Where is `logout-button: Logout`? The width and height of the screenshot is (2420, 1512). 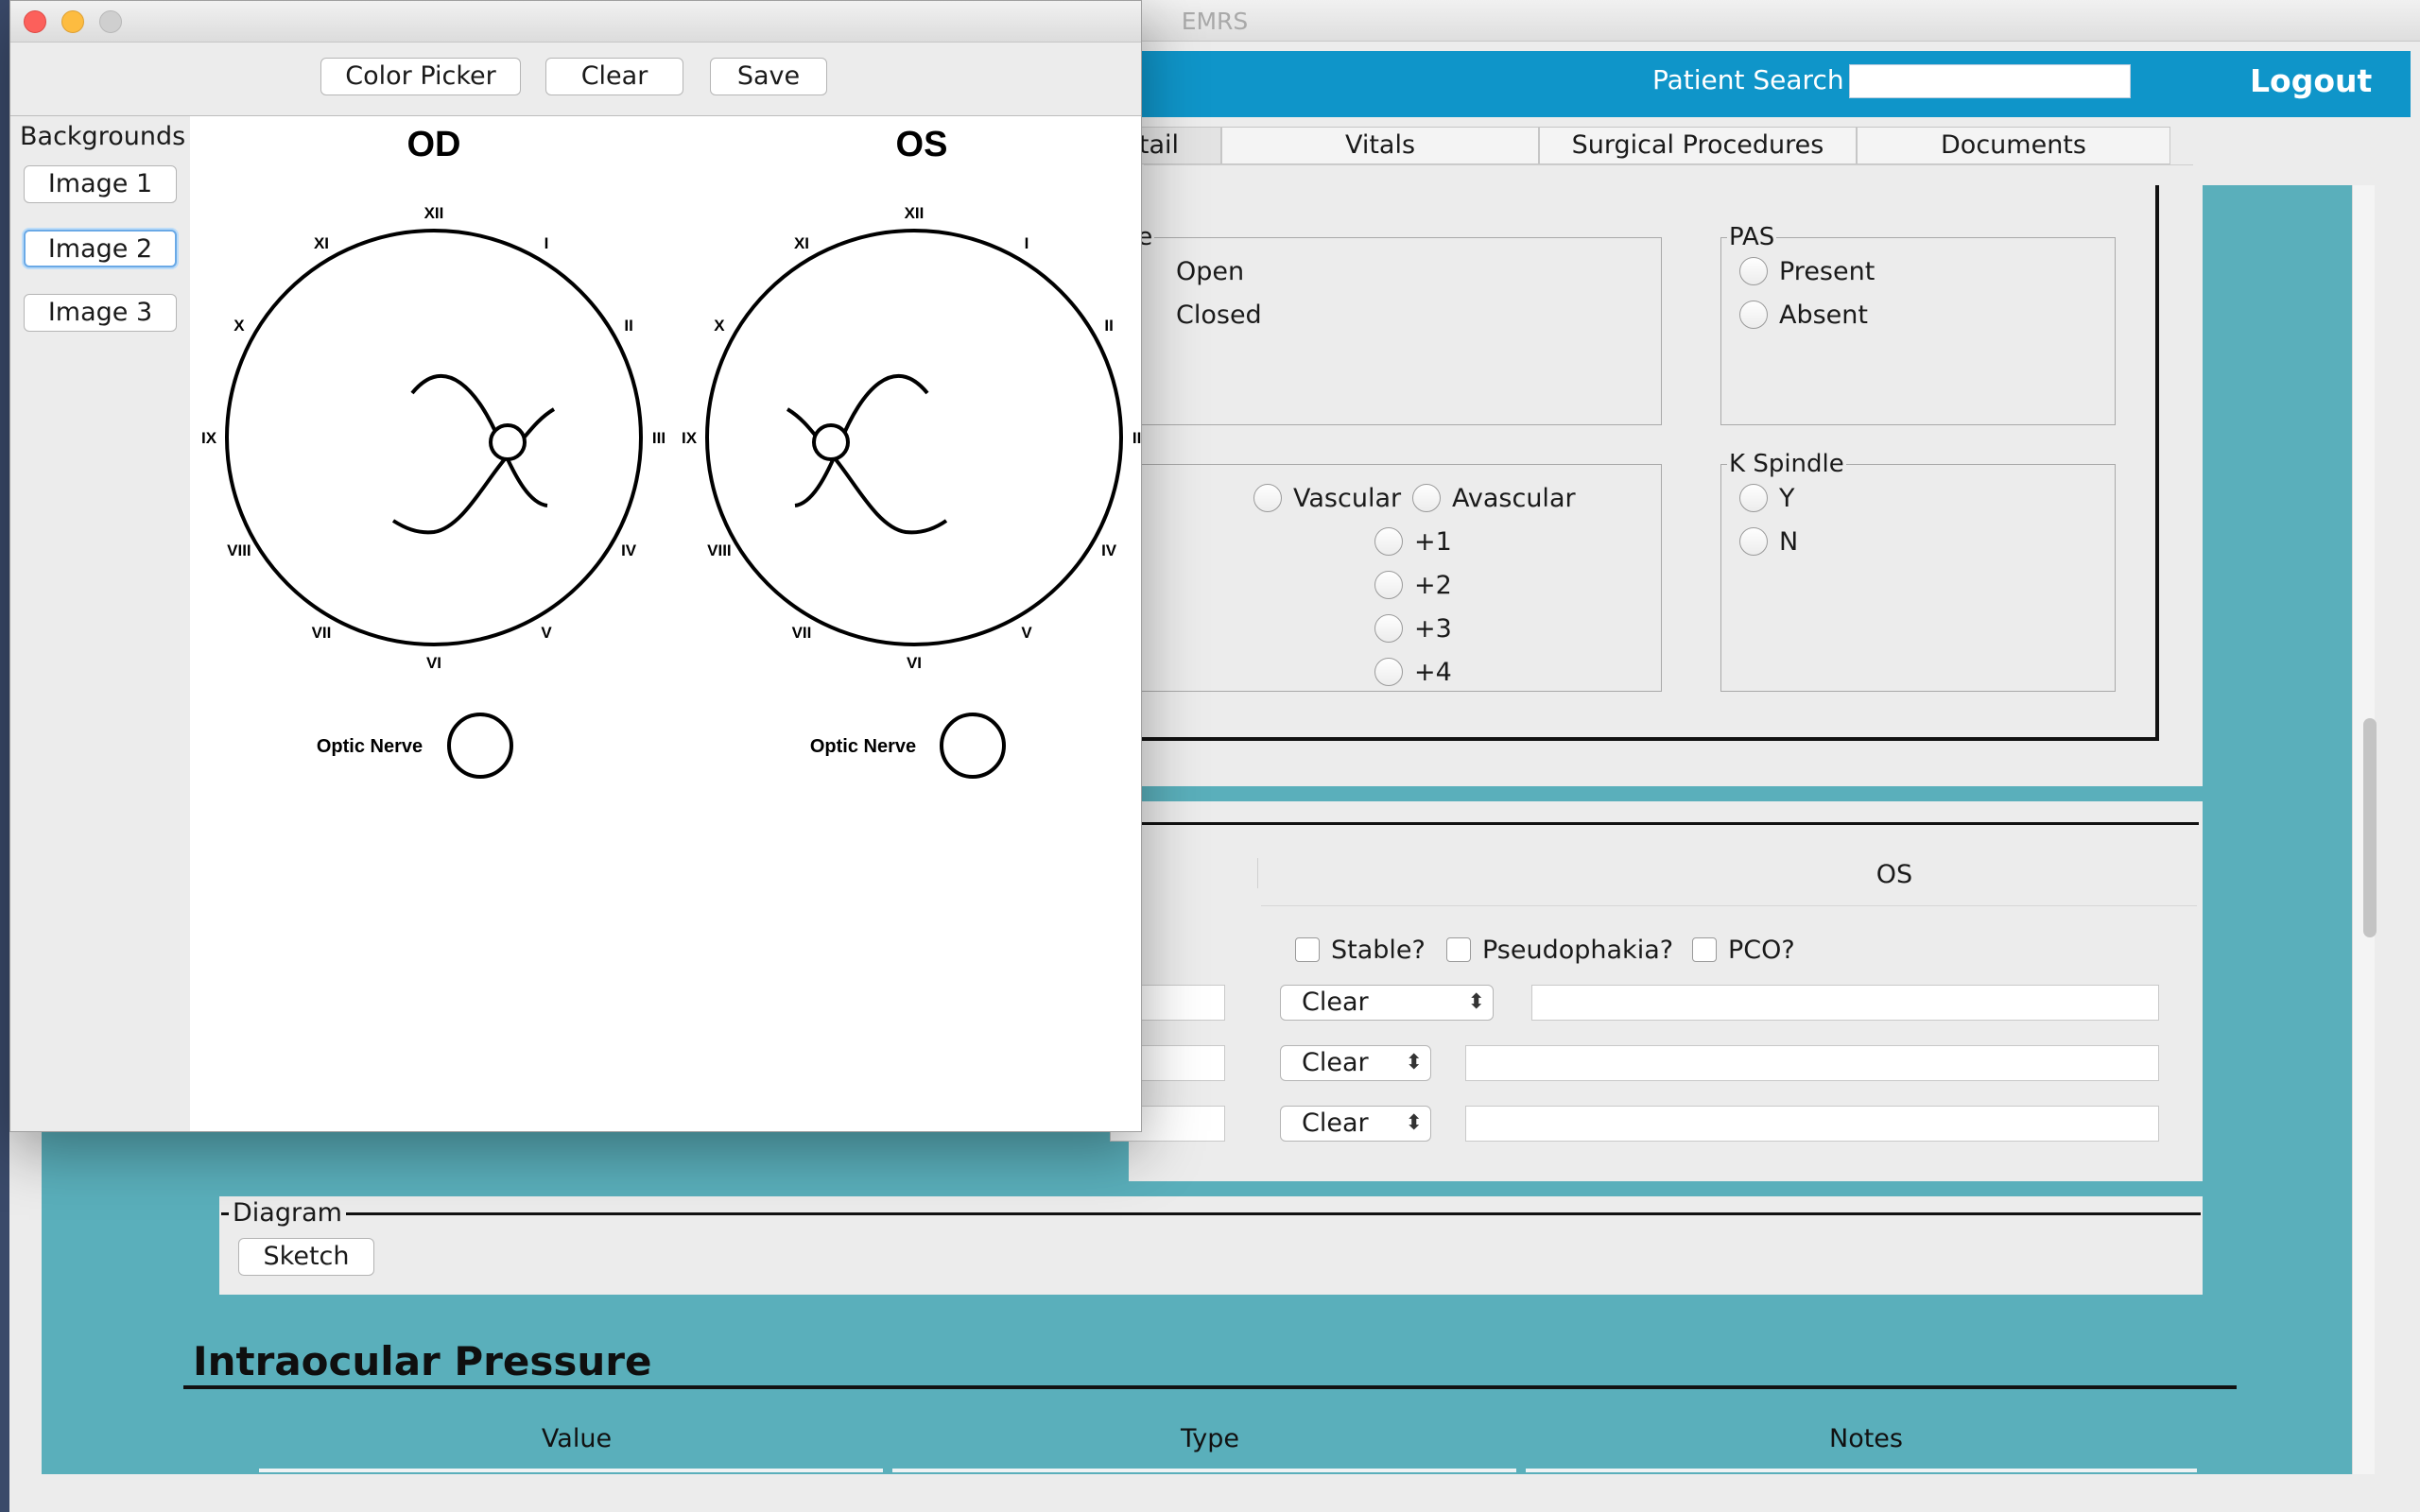 logout-button: Logout is located at coordinates (2311, 80).